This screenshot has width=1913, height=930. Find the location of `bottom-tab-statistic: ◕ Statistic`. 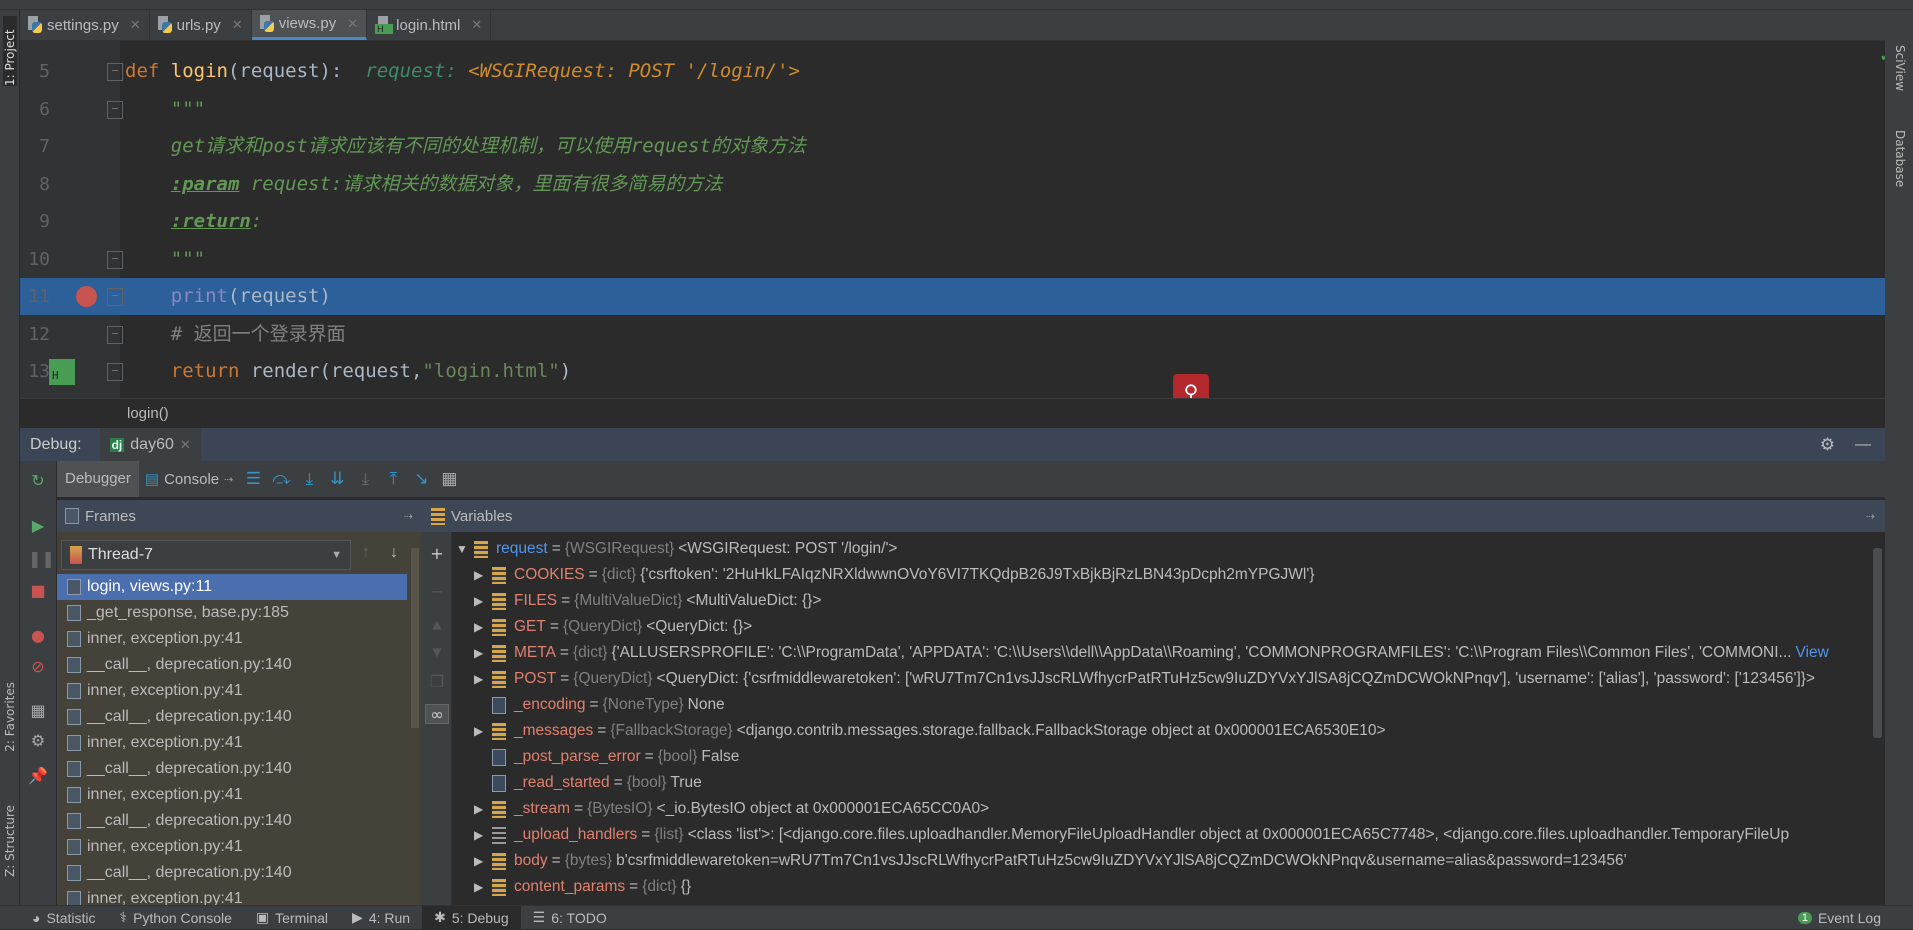

bottom-tab-statistic: ◕ Statistic is located at coordinates (63, 918).